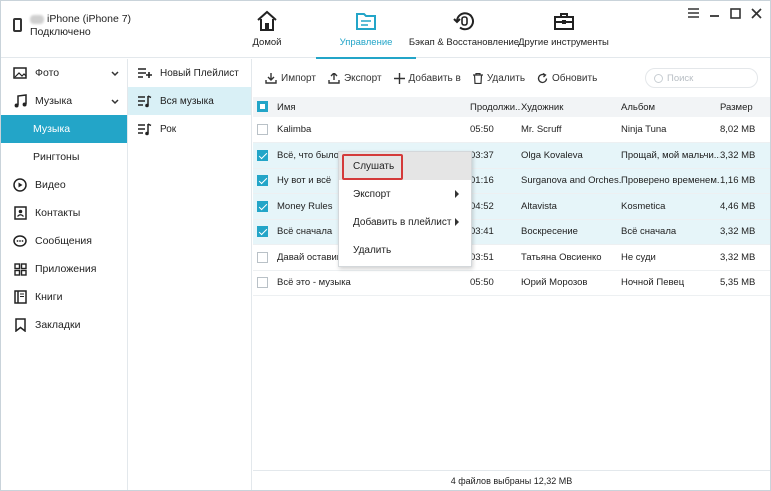 This screenshot has height=491, width=771. I want to click on context-menu-label: Экспорт, so click(372, 194).